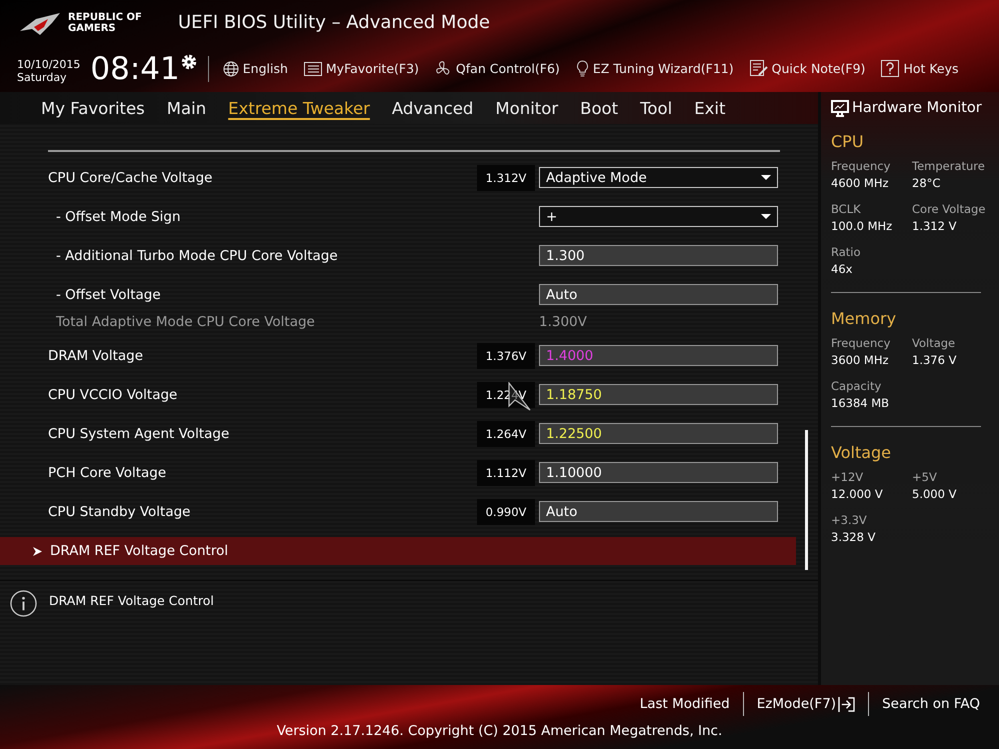  Describe the element at coordinates (658, 255) in the screenshot. I see `input-field: 1.300` at that location.